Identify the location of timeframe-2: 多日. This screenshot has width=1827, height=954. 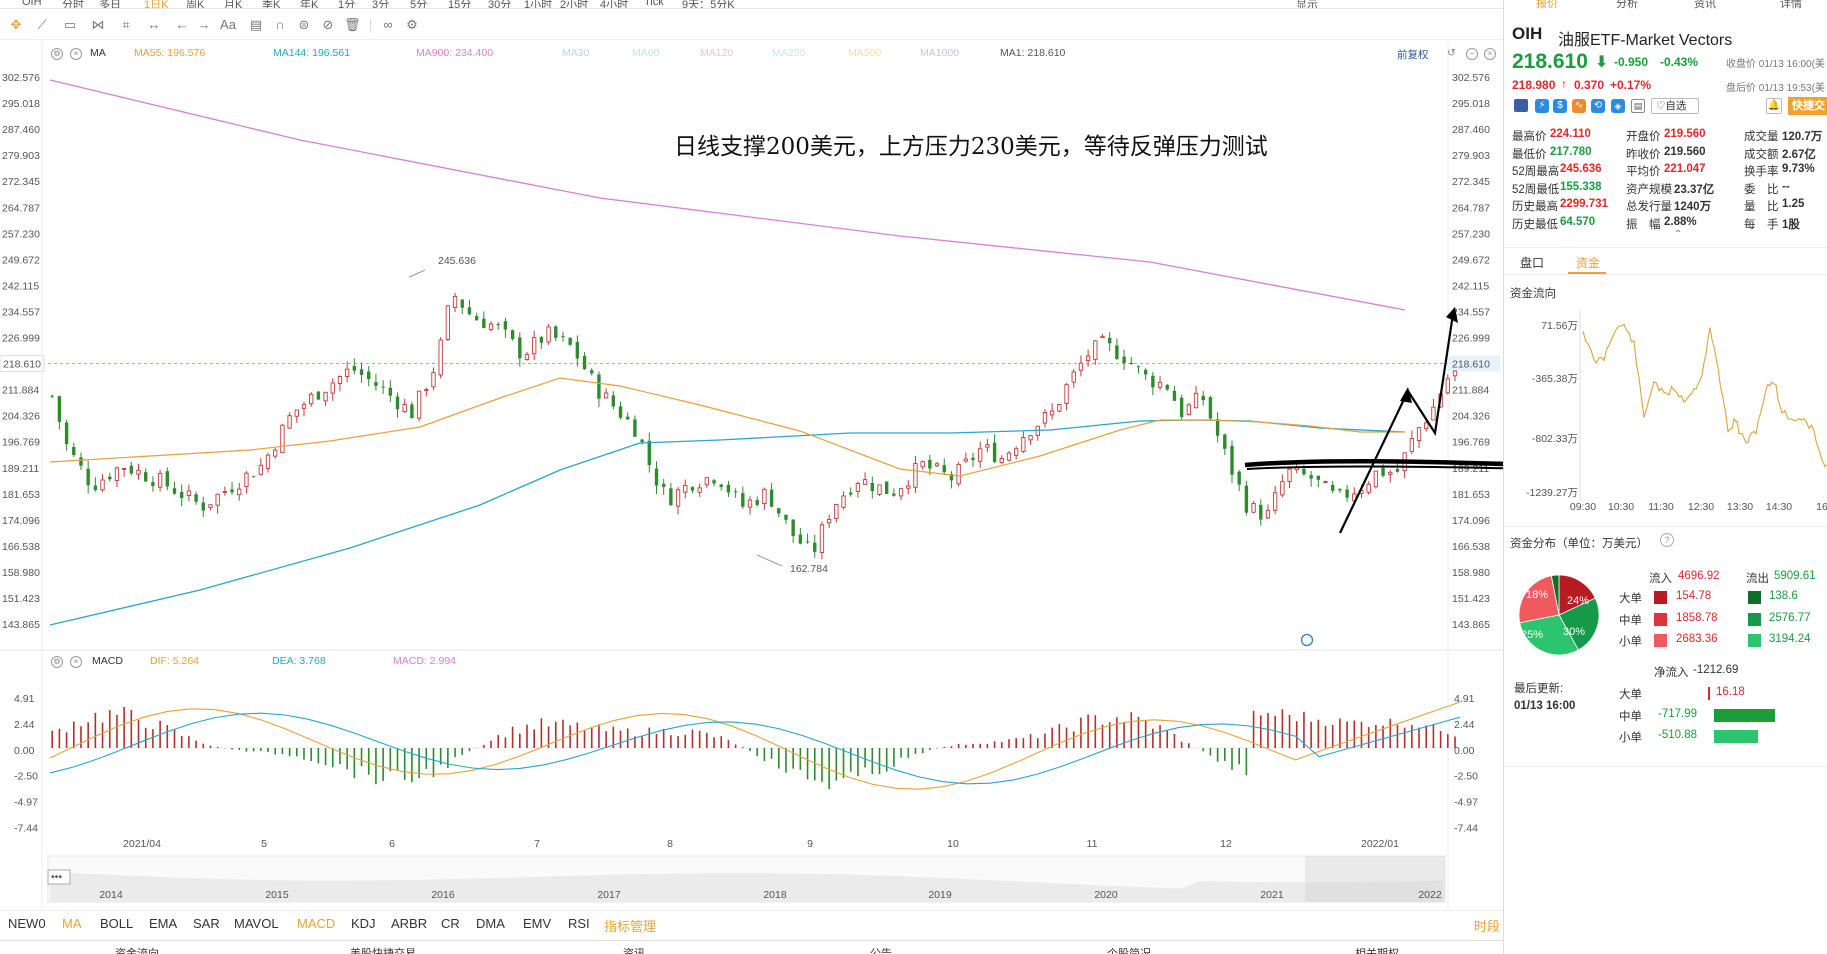
(110, 4).